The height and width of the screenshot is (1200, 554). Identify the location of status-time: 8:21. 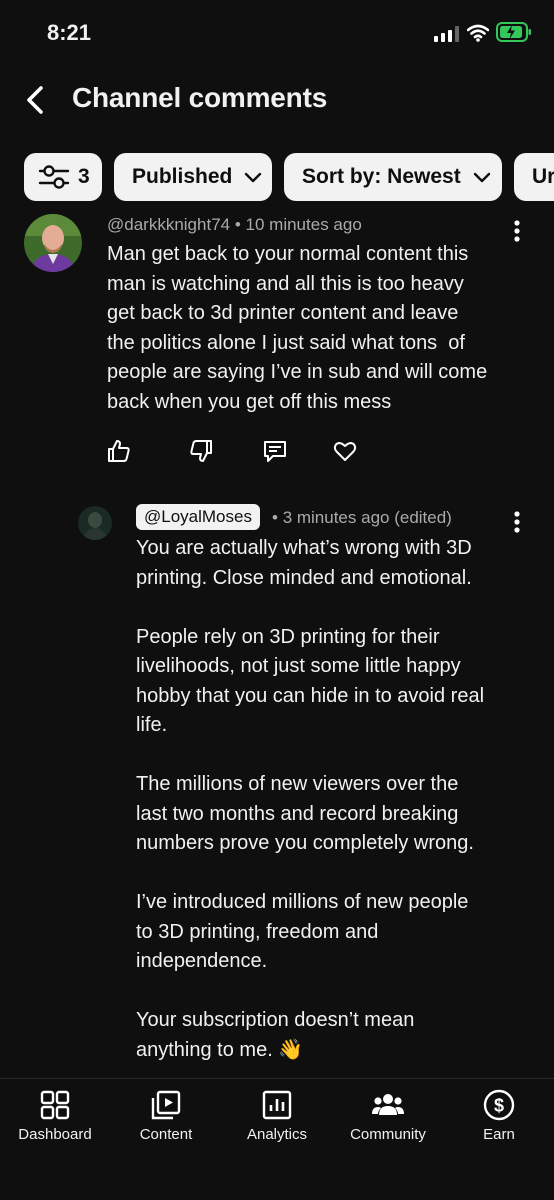
(69, 32).